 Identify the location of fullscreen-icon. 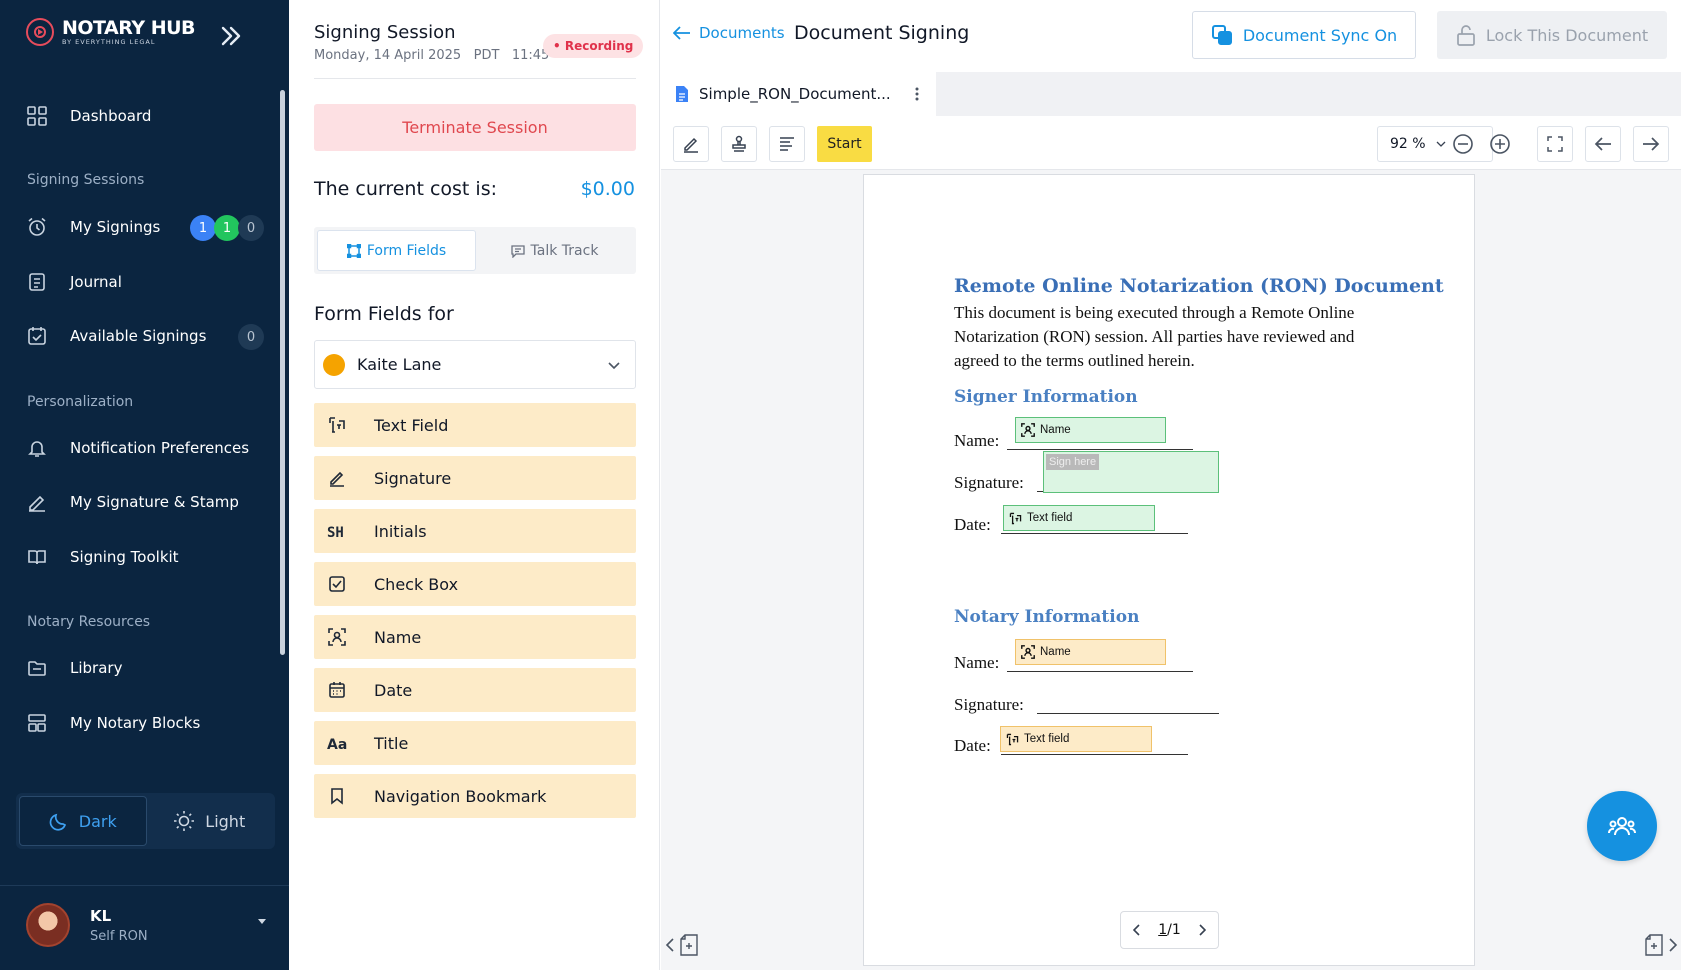
(1555, 144).